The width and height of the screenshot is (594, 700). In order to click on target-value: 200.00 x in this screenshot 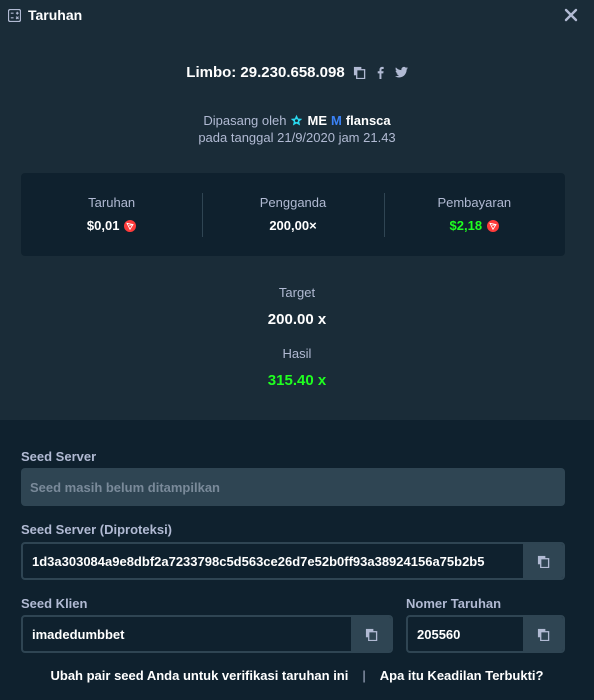, I will do `click(297, 319)`.